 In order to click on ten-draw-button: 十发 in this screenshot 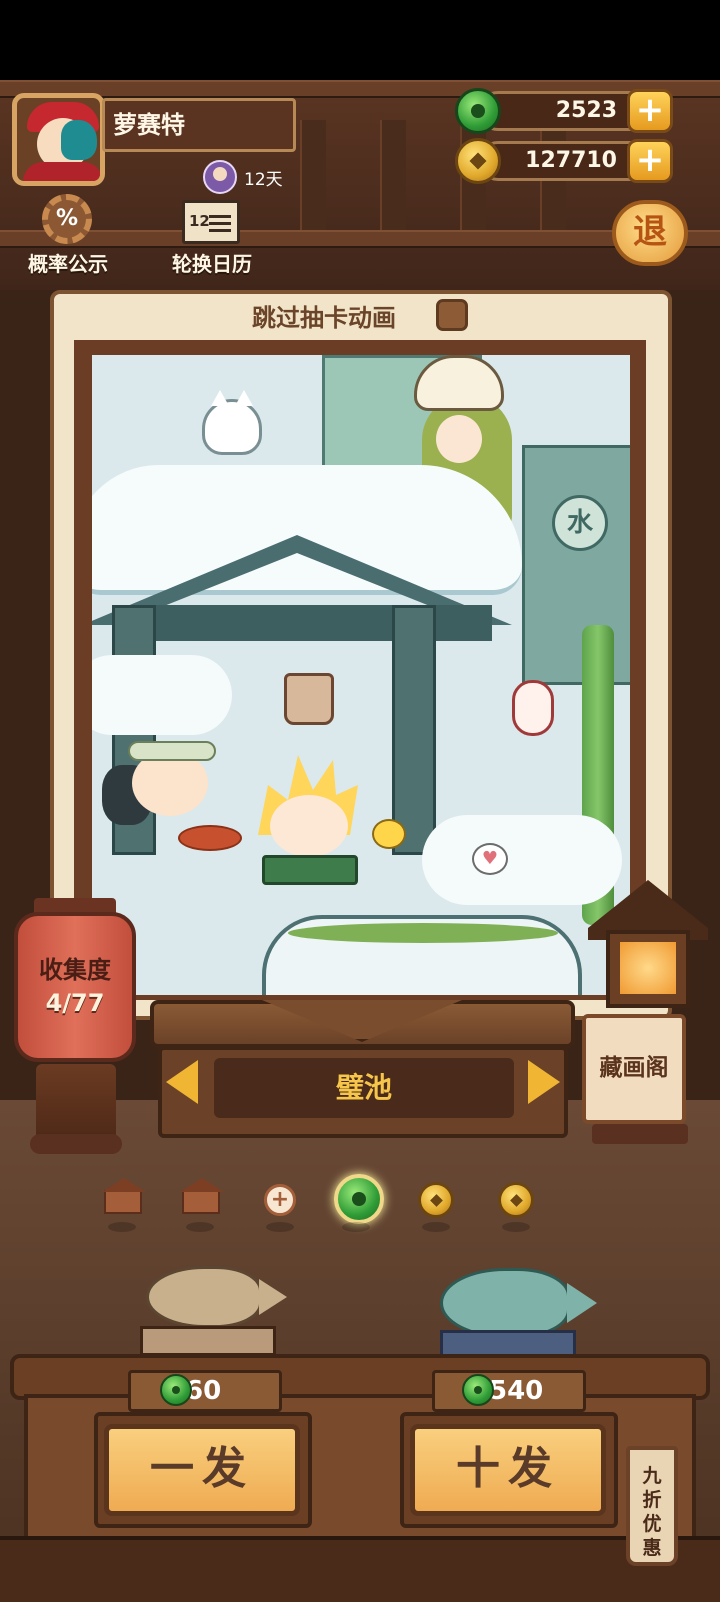, I will do `click(508, 1470)`.